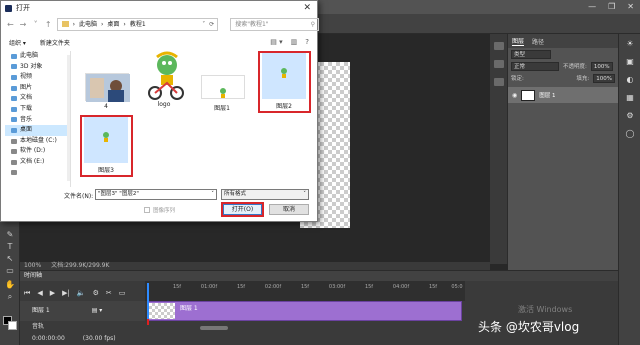  What do you see at coordinates (304, 311) in the screenshot?
I see `timeline-clip: 图层 1` at bounding box center [304, 311].